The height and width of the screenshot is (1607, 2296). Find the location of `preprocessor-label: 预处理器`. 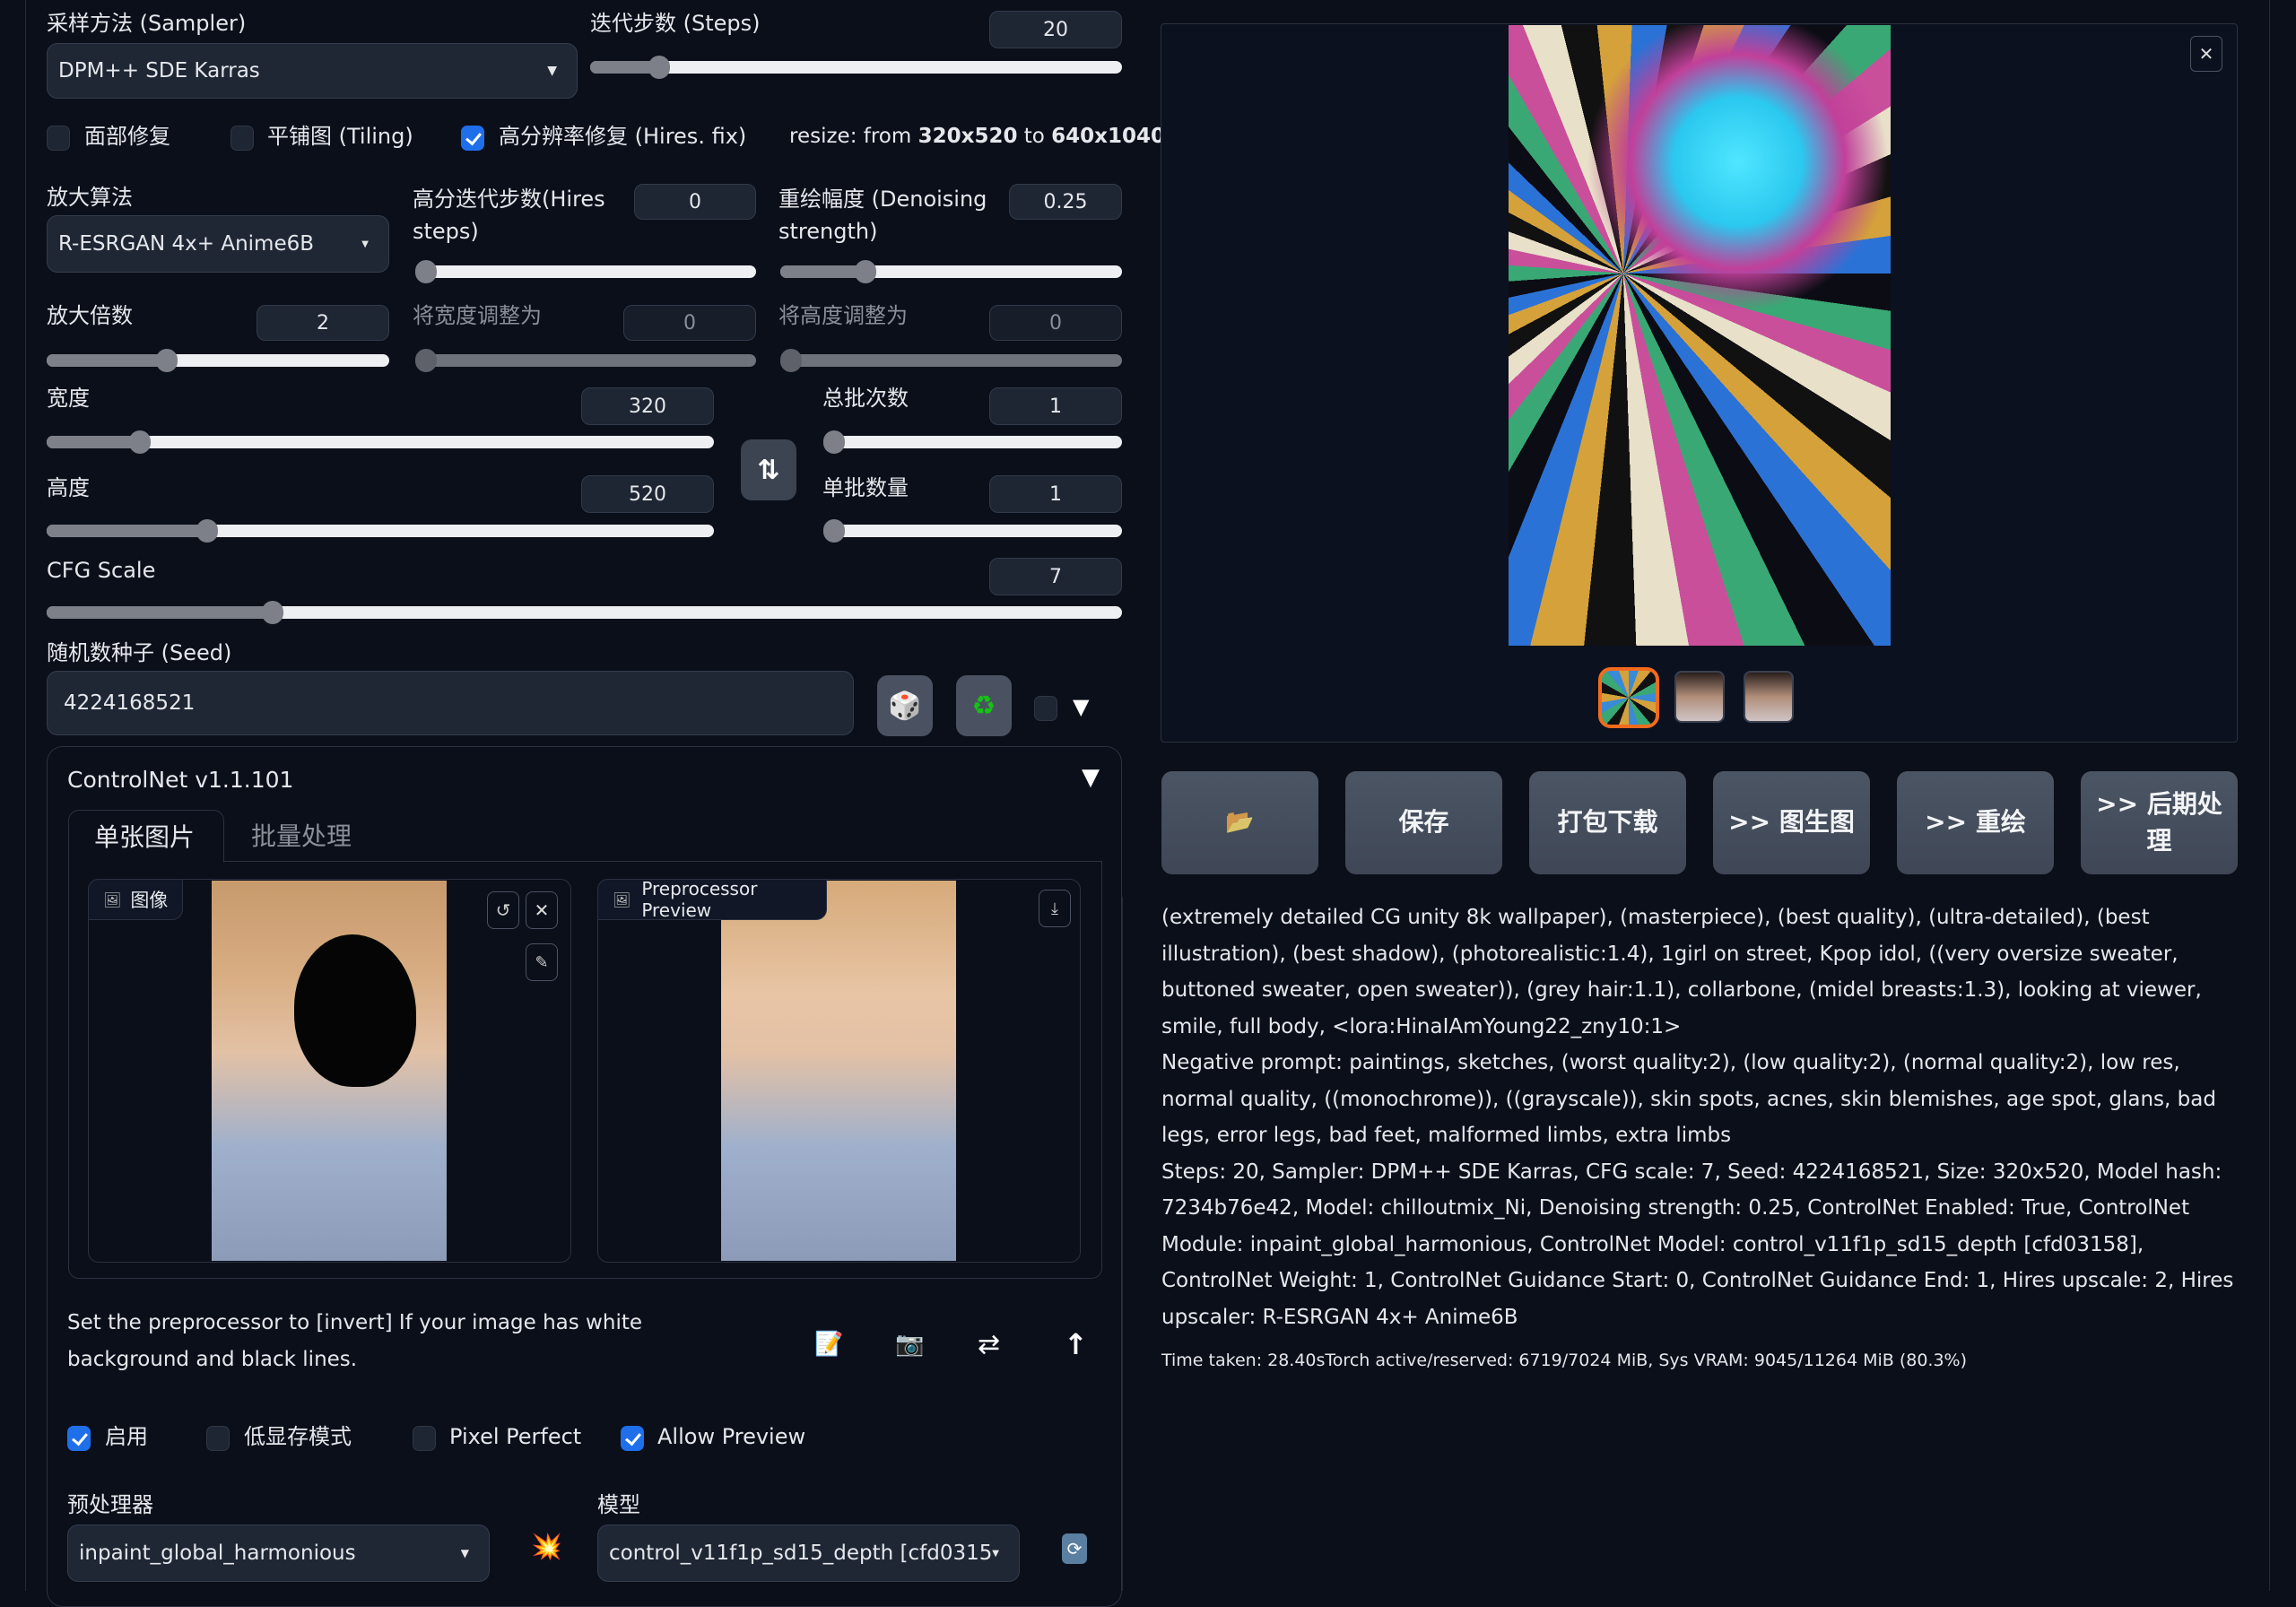

preprocessor-label: 预处理器 is located at coordinates (110, 1505).